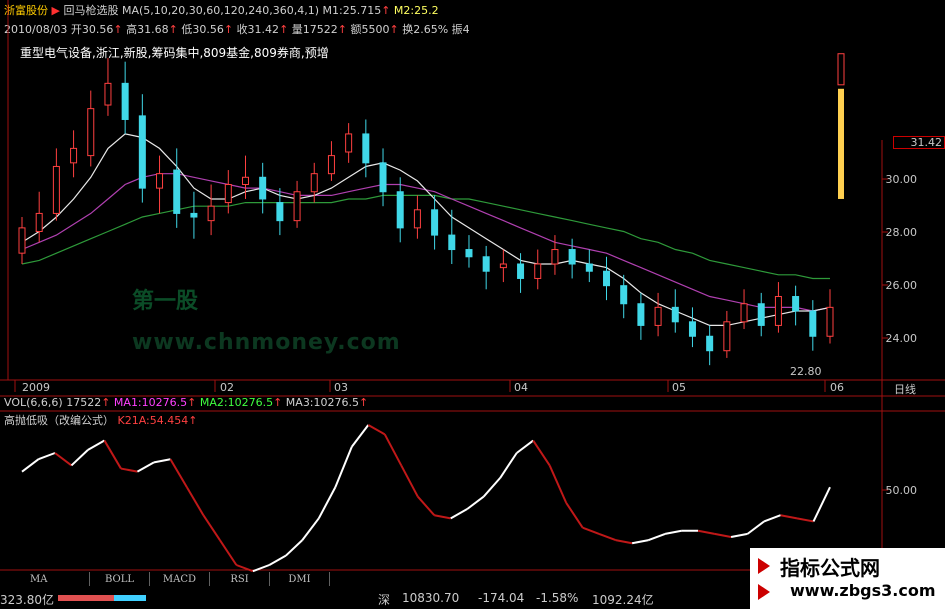 The height and width of the screenshot is (609, 945). Describe the element at coordinates (36, 387) in the screenshot. I see `time-axis-label: 2009` at that location.